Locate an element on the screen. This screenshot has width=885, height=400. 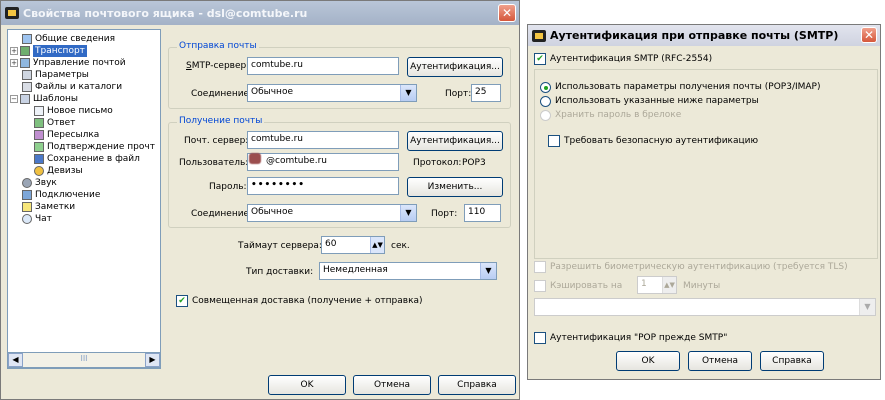
speaker-icon is located at coordinates (27, 183).